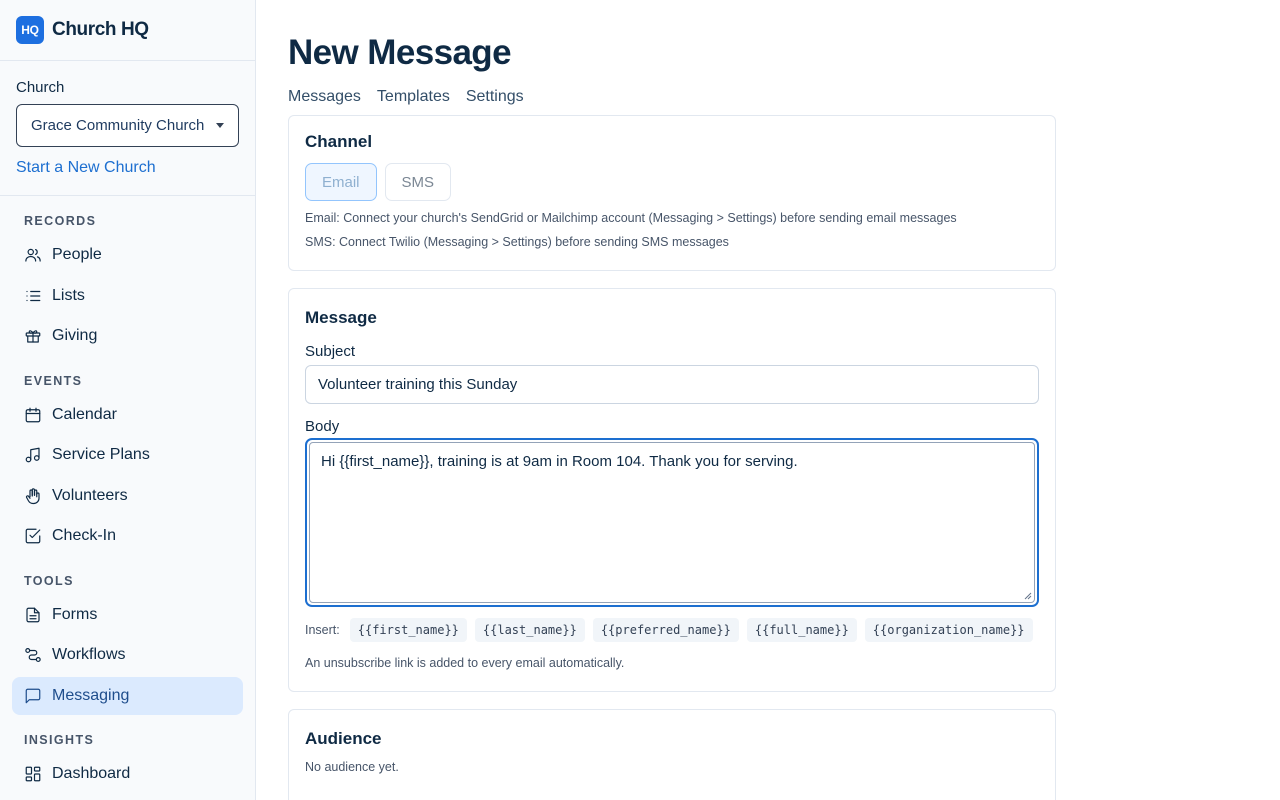 The width and height of the screenshot is (1280, 800). I want to click on channel-title: Channel, so click(339, 141).